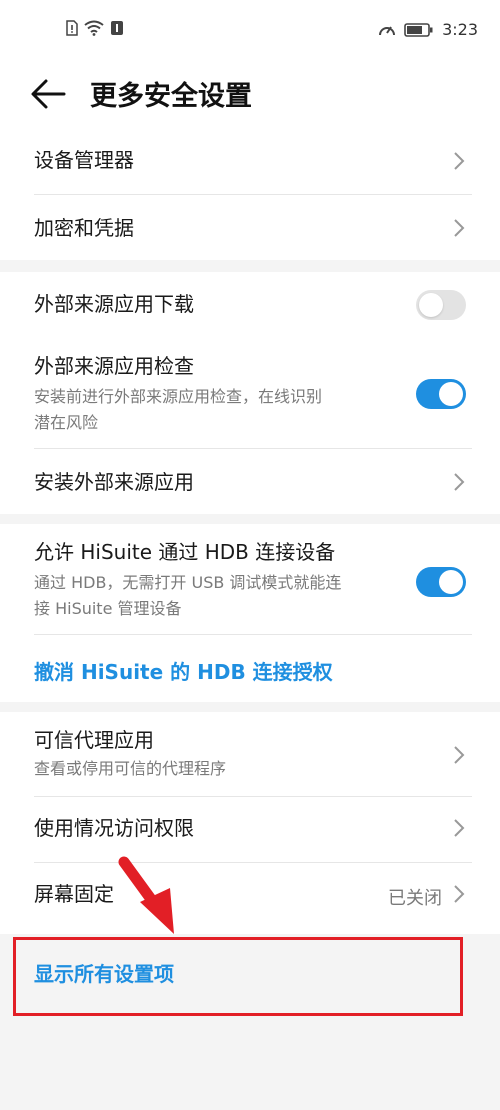 The image size is (500, 1110). I want to click on external-check-item: 外部来源应用检查 安装前进行外部来源应用检查，在线识别 潜在风险, so click(253, 399).